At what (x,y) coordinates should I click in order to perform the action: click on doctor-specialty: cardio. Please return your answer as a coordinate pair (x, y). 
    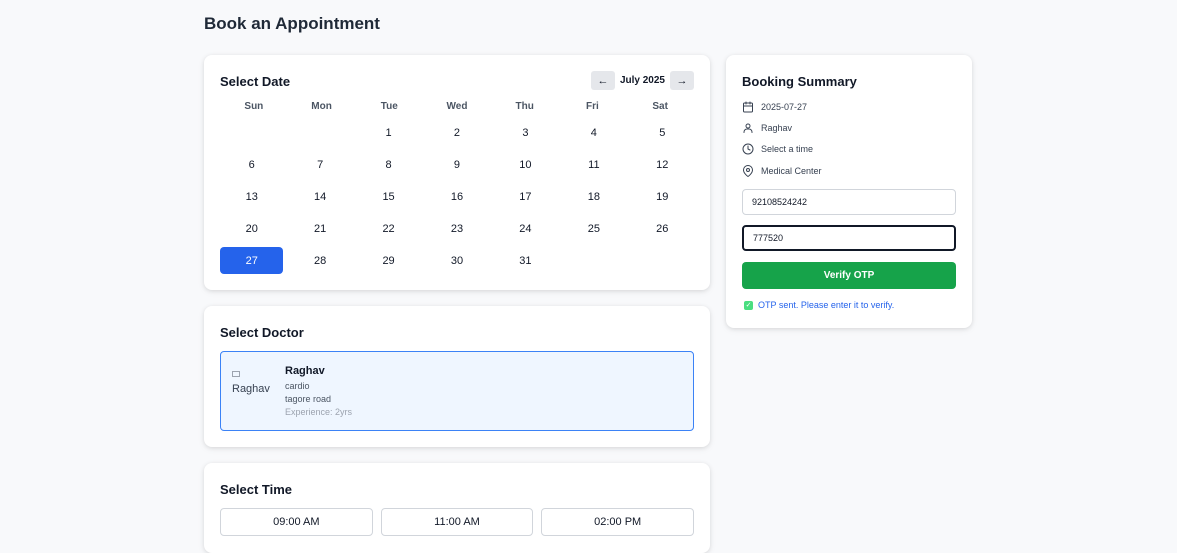
    Looking at the image, I should click on (297, 386).